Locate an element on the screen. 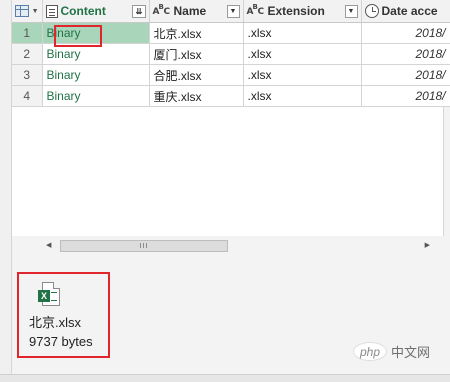  column-header-date-accessed: Date acce is located at coordinates (405, 11).